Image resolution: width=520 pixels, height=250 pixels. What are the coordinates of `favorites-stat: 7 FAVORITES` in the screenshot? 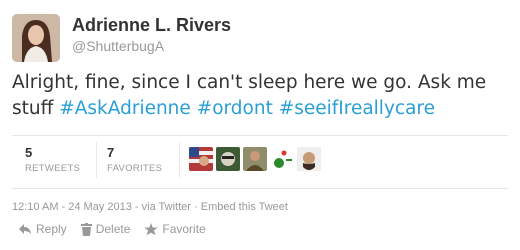 It's located at (134, 159).